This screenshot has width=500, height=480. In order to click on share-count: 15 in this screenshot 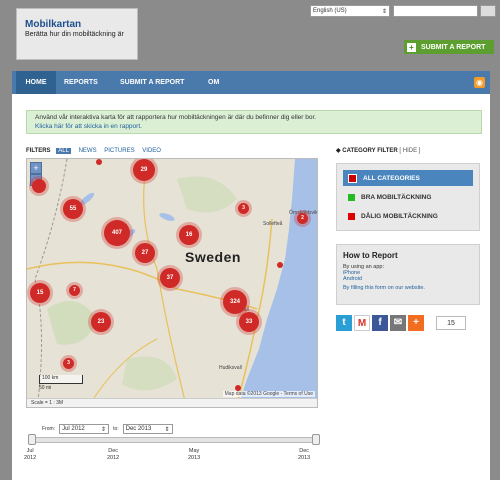, I will do `click(451, 323)`.